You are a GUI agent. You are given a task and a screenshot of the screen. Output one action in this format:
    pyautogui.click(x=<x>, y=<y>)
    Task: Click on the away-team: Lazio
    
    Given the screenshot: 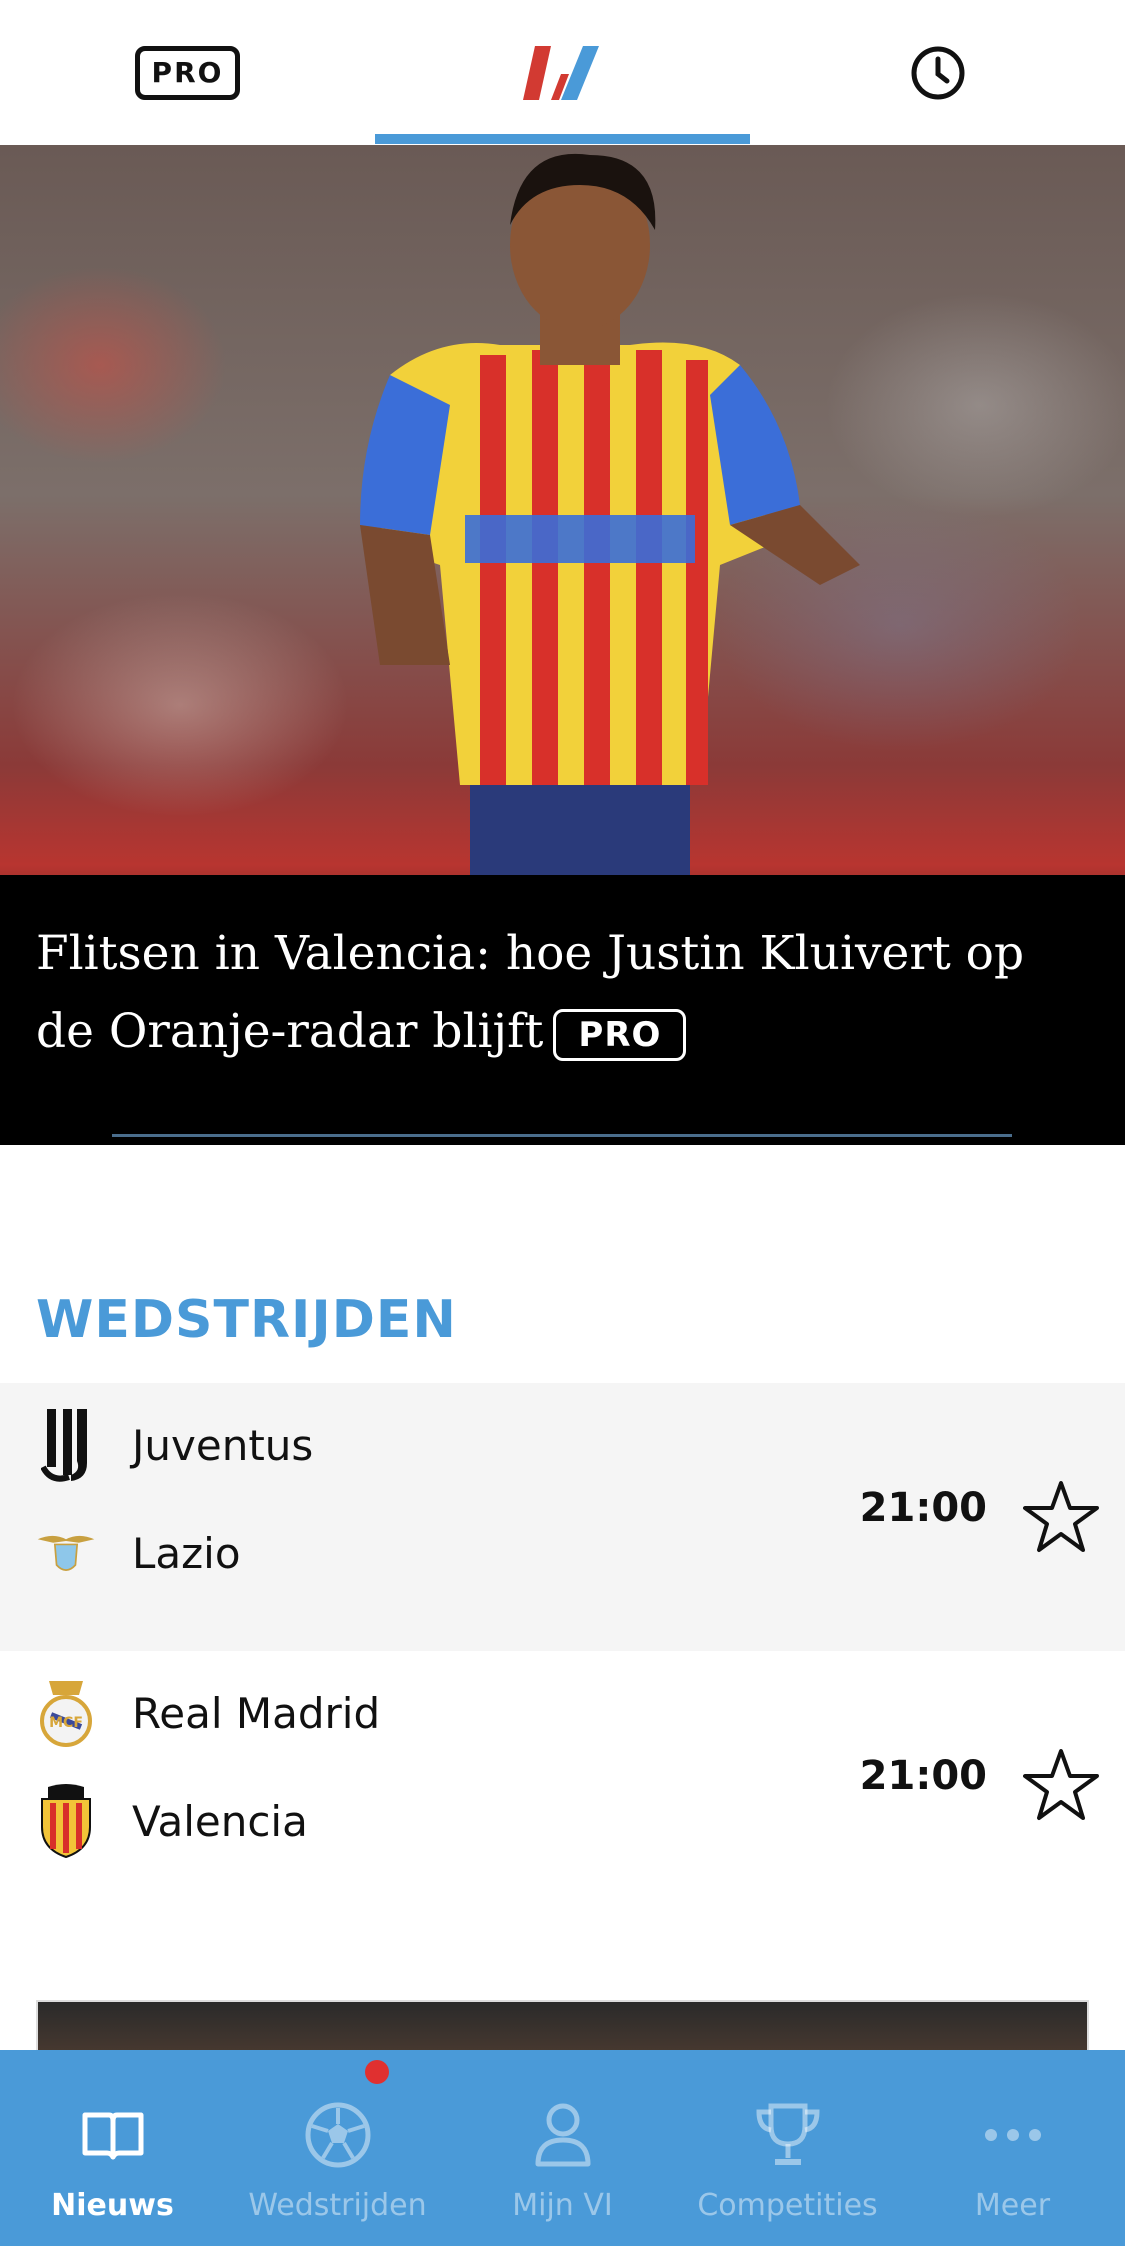 What is the action you would take?
    pyautogui.click(x=400, y=1553)
    